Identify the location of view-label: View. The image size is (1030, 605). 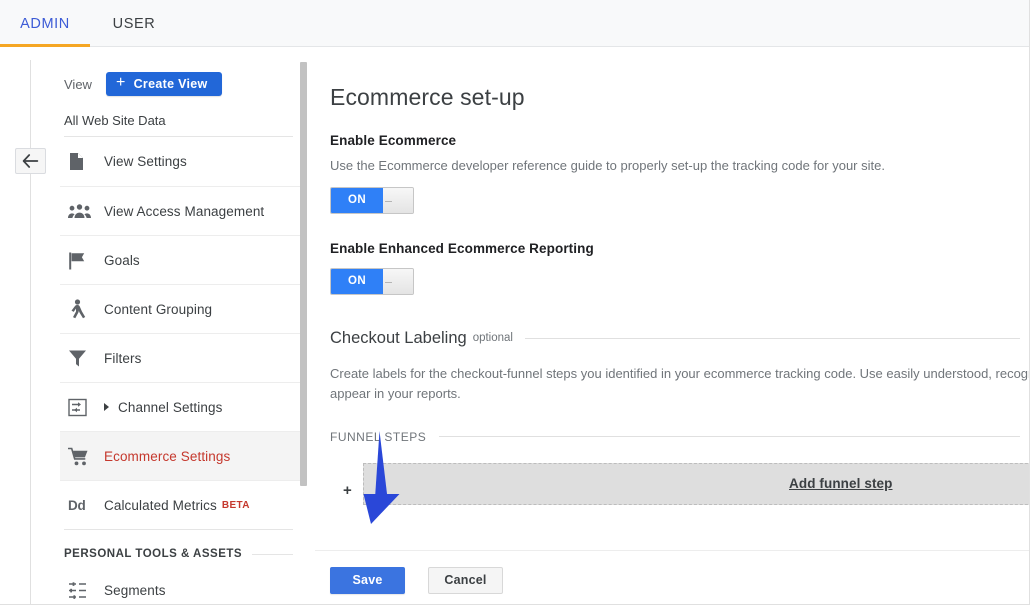
(78, 84).